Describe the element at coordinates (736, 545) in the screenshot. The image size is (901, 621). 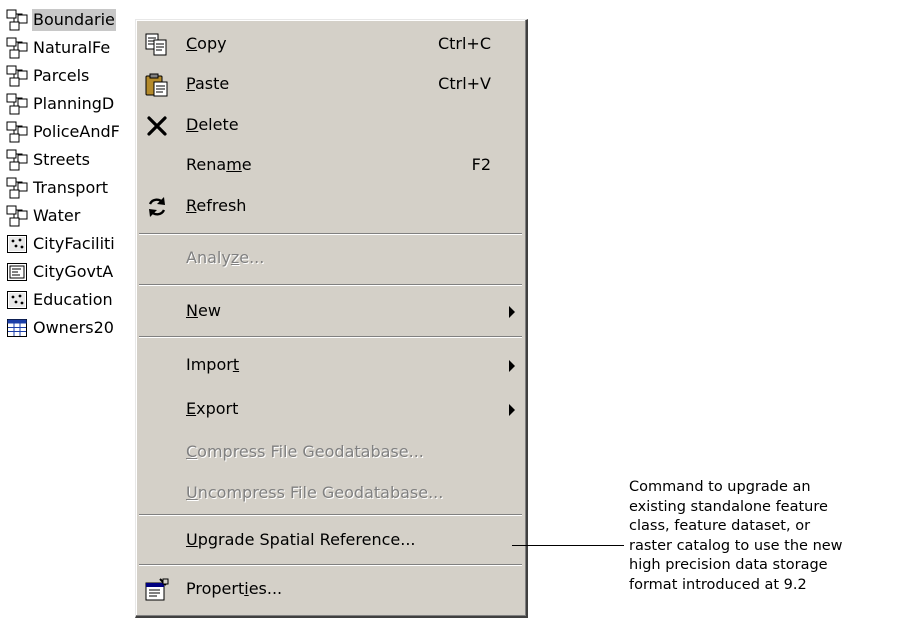
I see `callout-line-4: raster catalog to use the new` at that location.